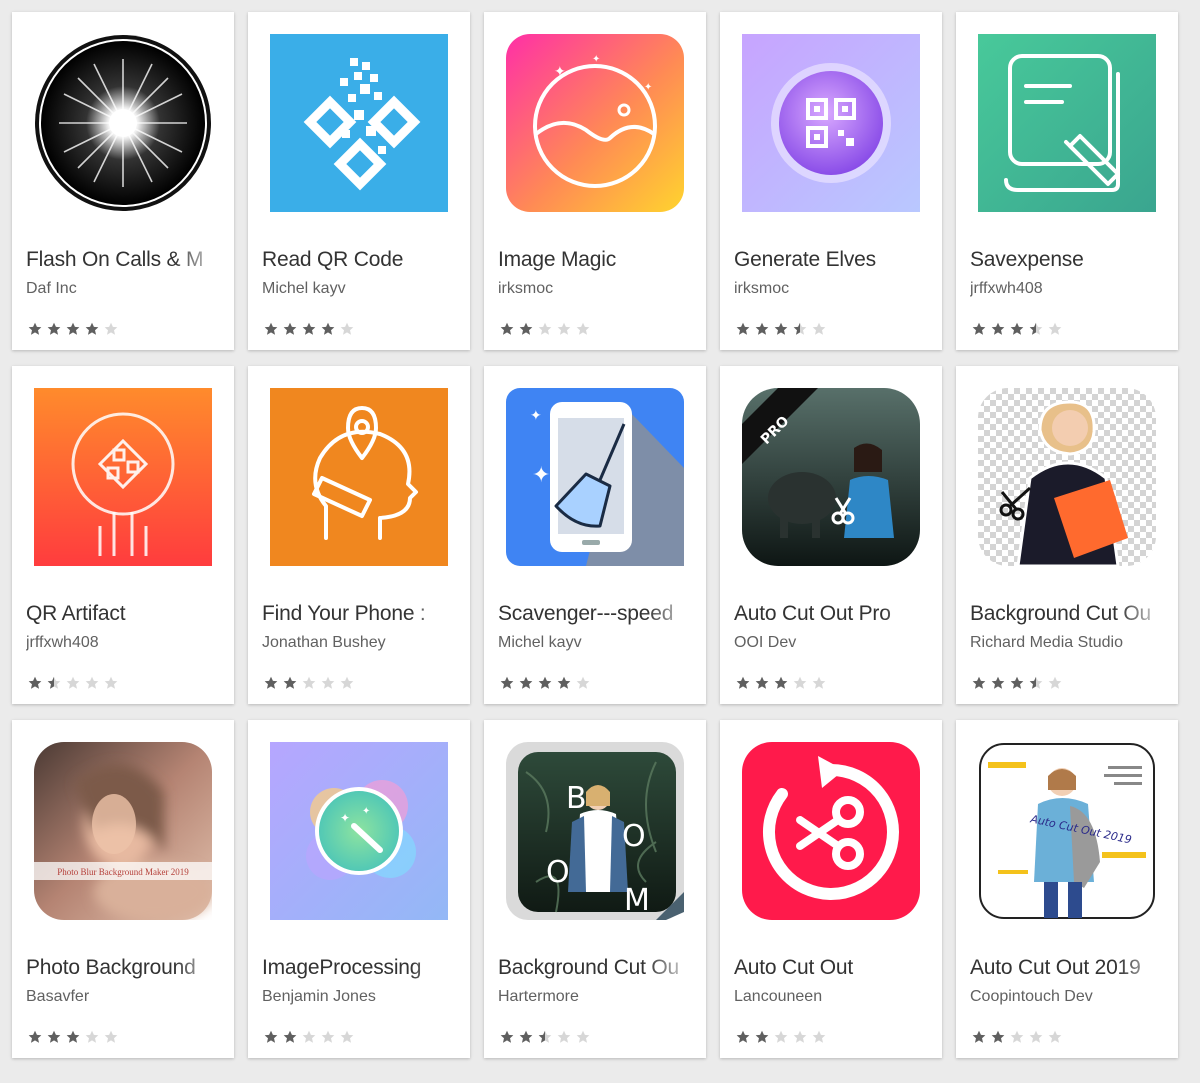 The width and height of the screenshot is (1200, 1083). What do you see at coordinates (361, 614) in the screenshot?
I see `app-title: Find Your Phone :` at bounding box center [361, 614].